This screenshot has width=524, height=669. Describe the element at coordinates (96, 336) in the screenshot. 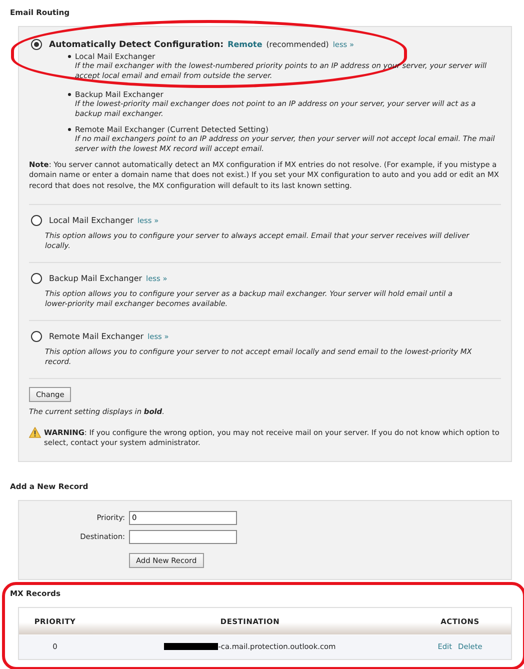

I see `option-label: Remote Mail Exchanger` at that location.